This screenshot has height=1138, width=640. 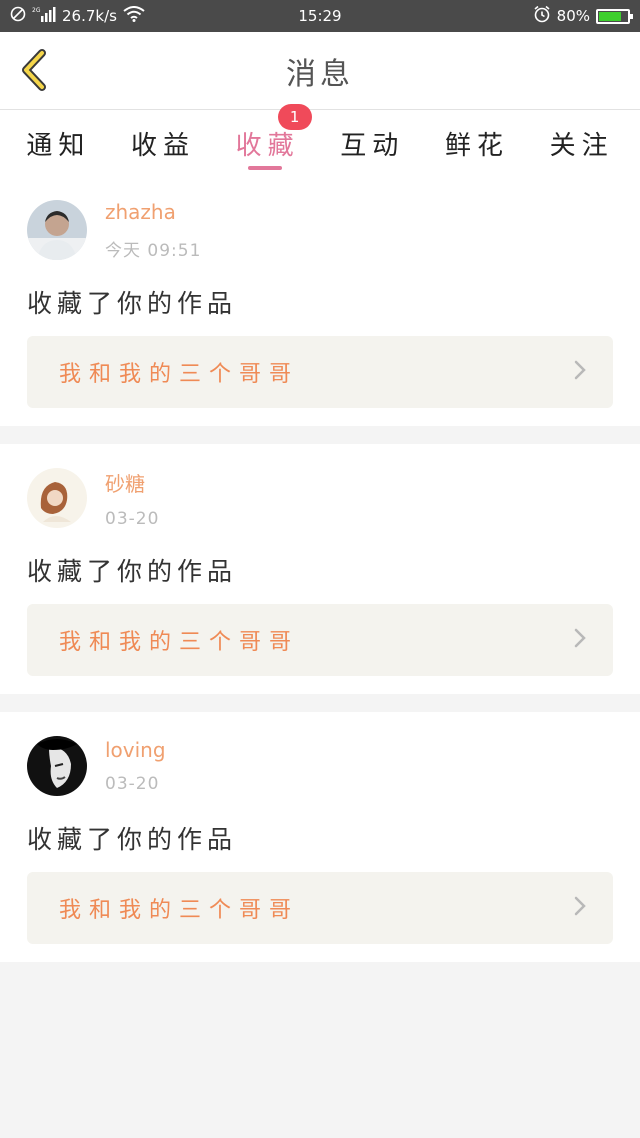 What do you see at coordinates (36, 10) in the screenshot?
I see `svg-text: 2G` at bounding box center [36, 10].